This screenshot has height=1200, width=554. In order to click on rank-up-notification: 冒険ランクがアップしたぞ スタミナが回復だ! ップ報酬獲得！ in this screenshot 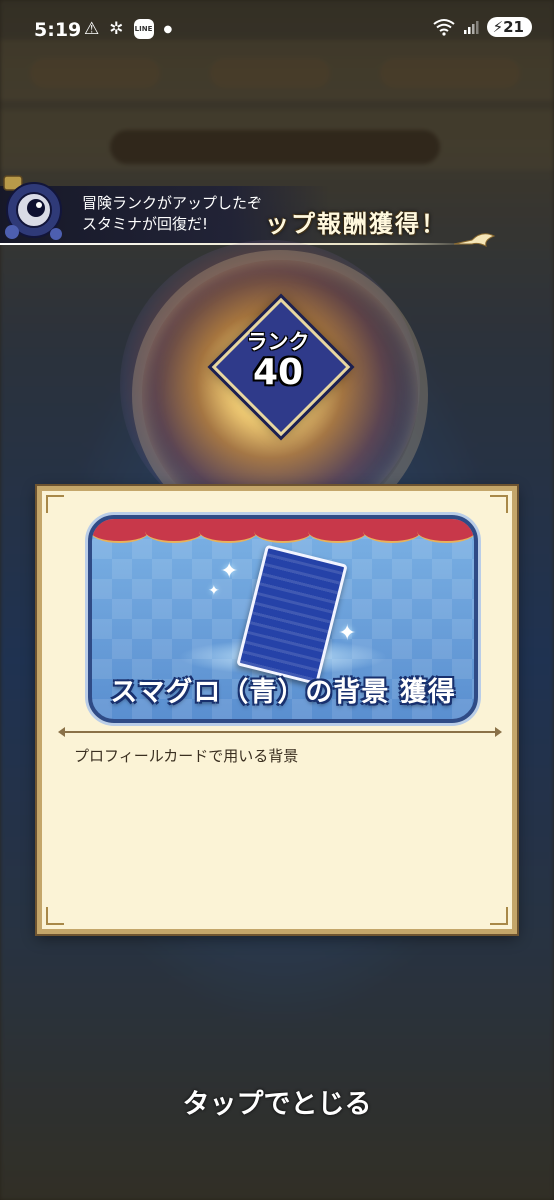, I will do `click(250, 216)`.